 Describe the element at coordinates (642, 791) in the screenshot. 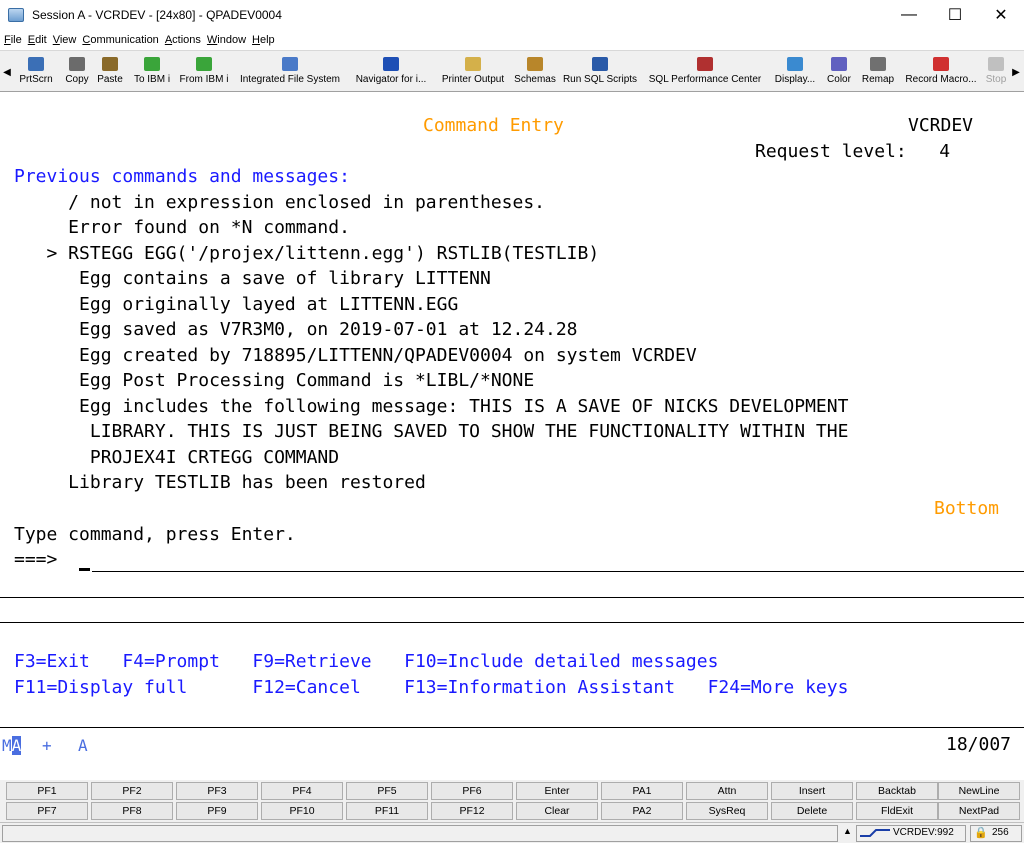

I see `key-pa1: PA1` at that location.